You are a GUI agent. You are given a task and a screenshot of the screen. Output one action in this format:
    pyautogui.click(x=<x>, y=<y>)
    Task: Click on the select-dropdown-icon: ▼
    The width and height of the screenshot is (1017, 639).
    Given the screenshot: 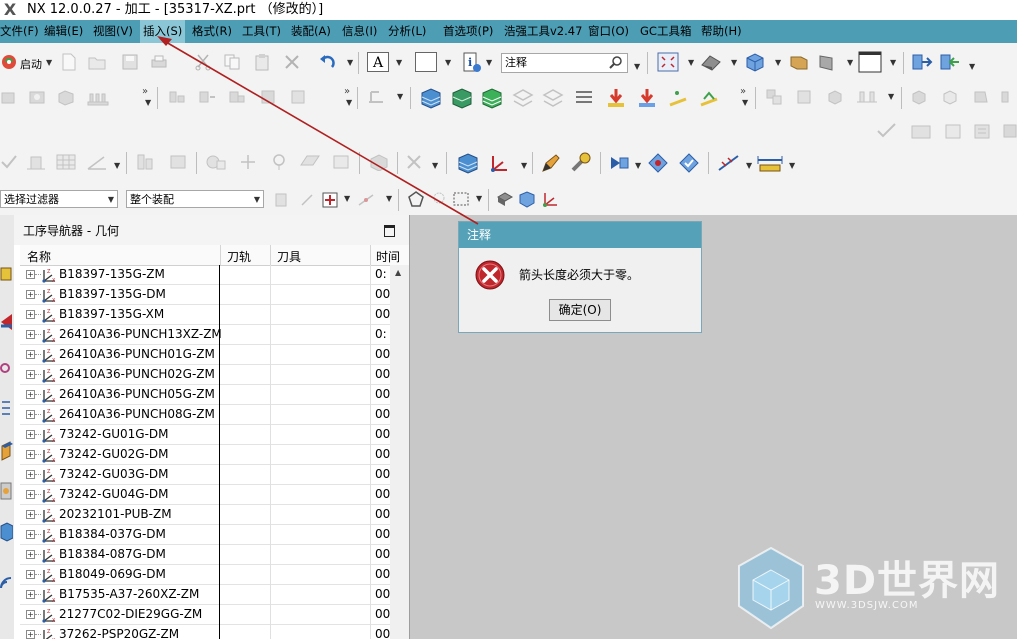 What is the action you would take?
    pyautogui.click(x=479, y=198)
    